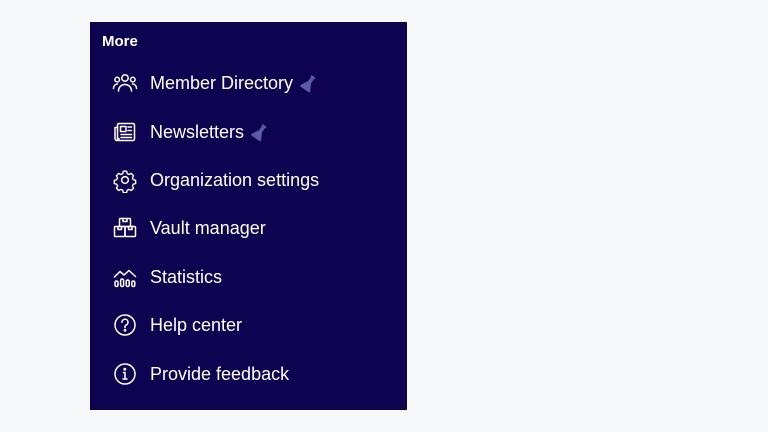 The width and height of the screenshot is (768, 432). What do you see at coordinates (125, 132) in the screenshot?
I see `newspaper-icon` at bounding box center [125, 132].